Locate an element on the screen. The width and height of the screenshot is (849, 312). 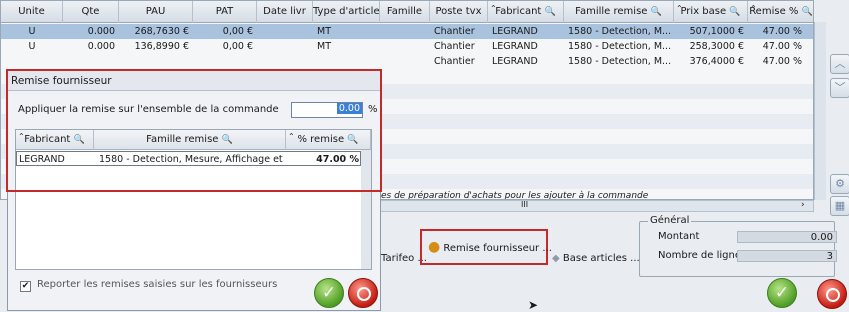
chevron-down-icon: ﹀ is located at coordinates (840, 87).